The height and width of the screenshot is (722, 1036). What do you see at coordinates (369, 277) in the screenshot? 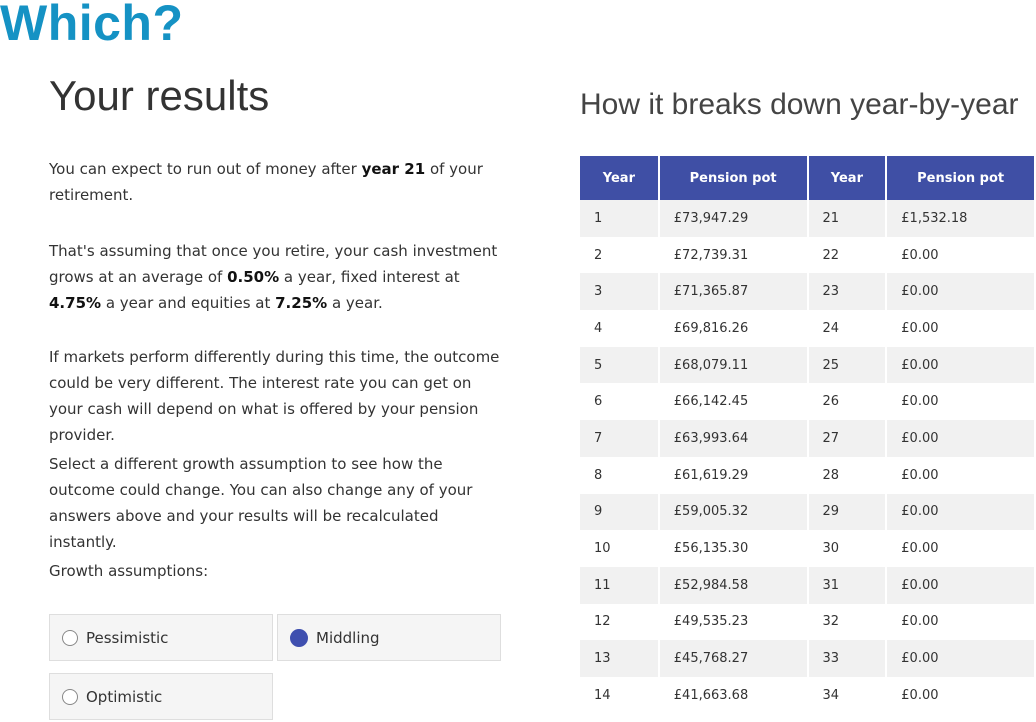
I see `assumption-text-2: a year, fixed interest at` at bounding box center [369, 277].